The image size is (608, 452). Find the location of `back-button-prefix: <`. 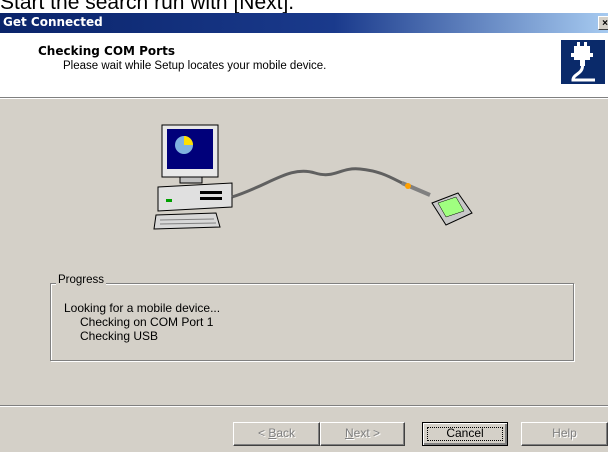

back-button-prefix: < is located at coordinates (263, 433).